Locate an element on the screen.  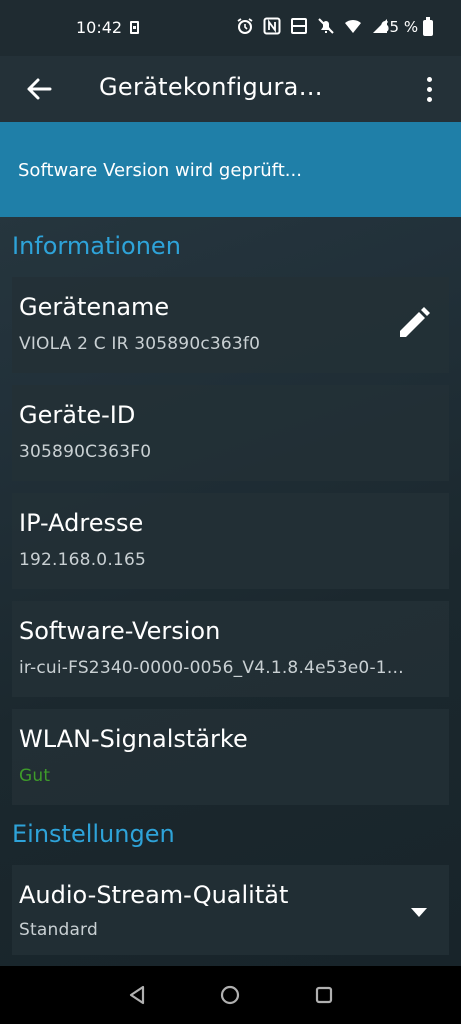
ip-address-title: IP-Adresse is located at coordinates (81, 523).